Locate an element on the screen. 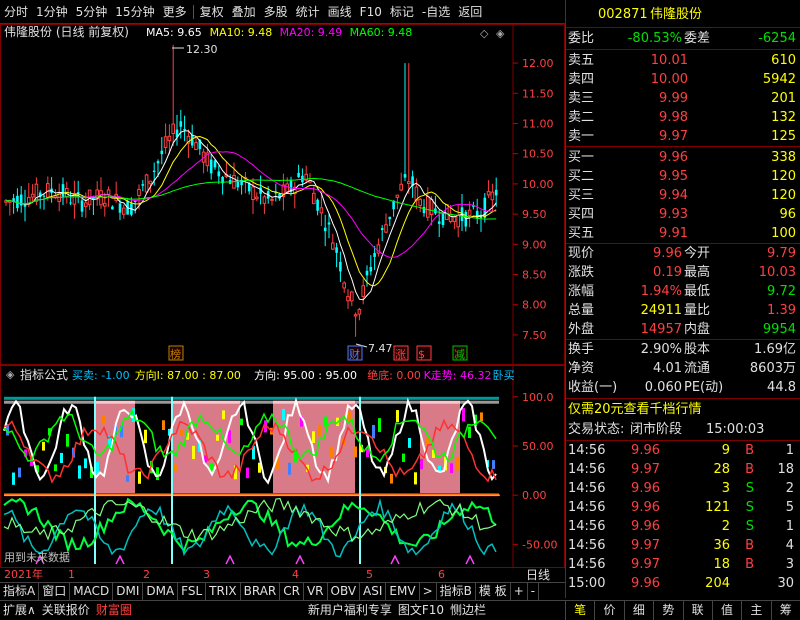 This screenshot has width=800, height=620. indicator-tab-15: 模 板 is located at coordinates (493, 591).